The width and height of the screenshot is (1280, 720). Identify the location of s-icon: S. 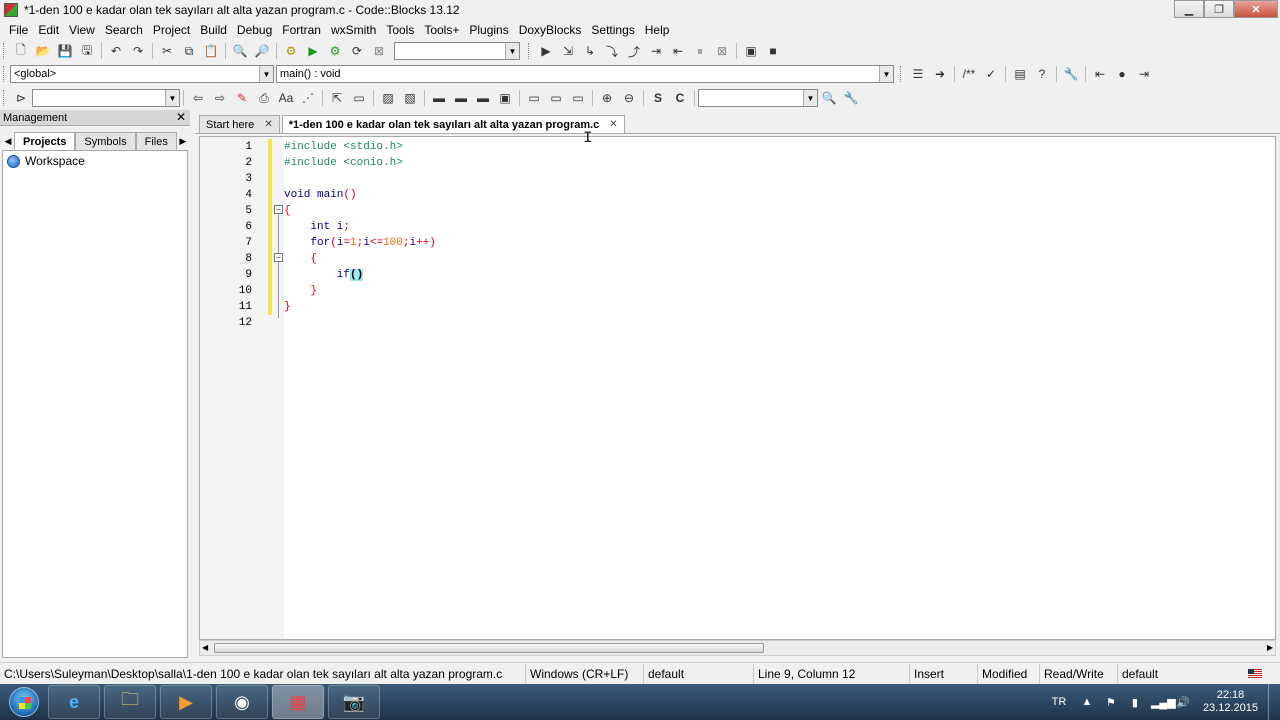
(658, 98).